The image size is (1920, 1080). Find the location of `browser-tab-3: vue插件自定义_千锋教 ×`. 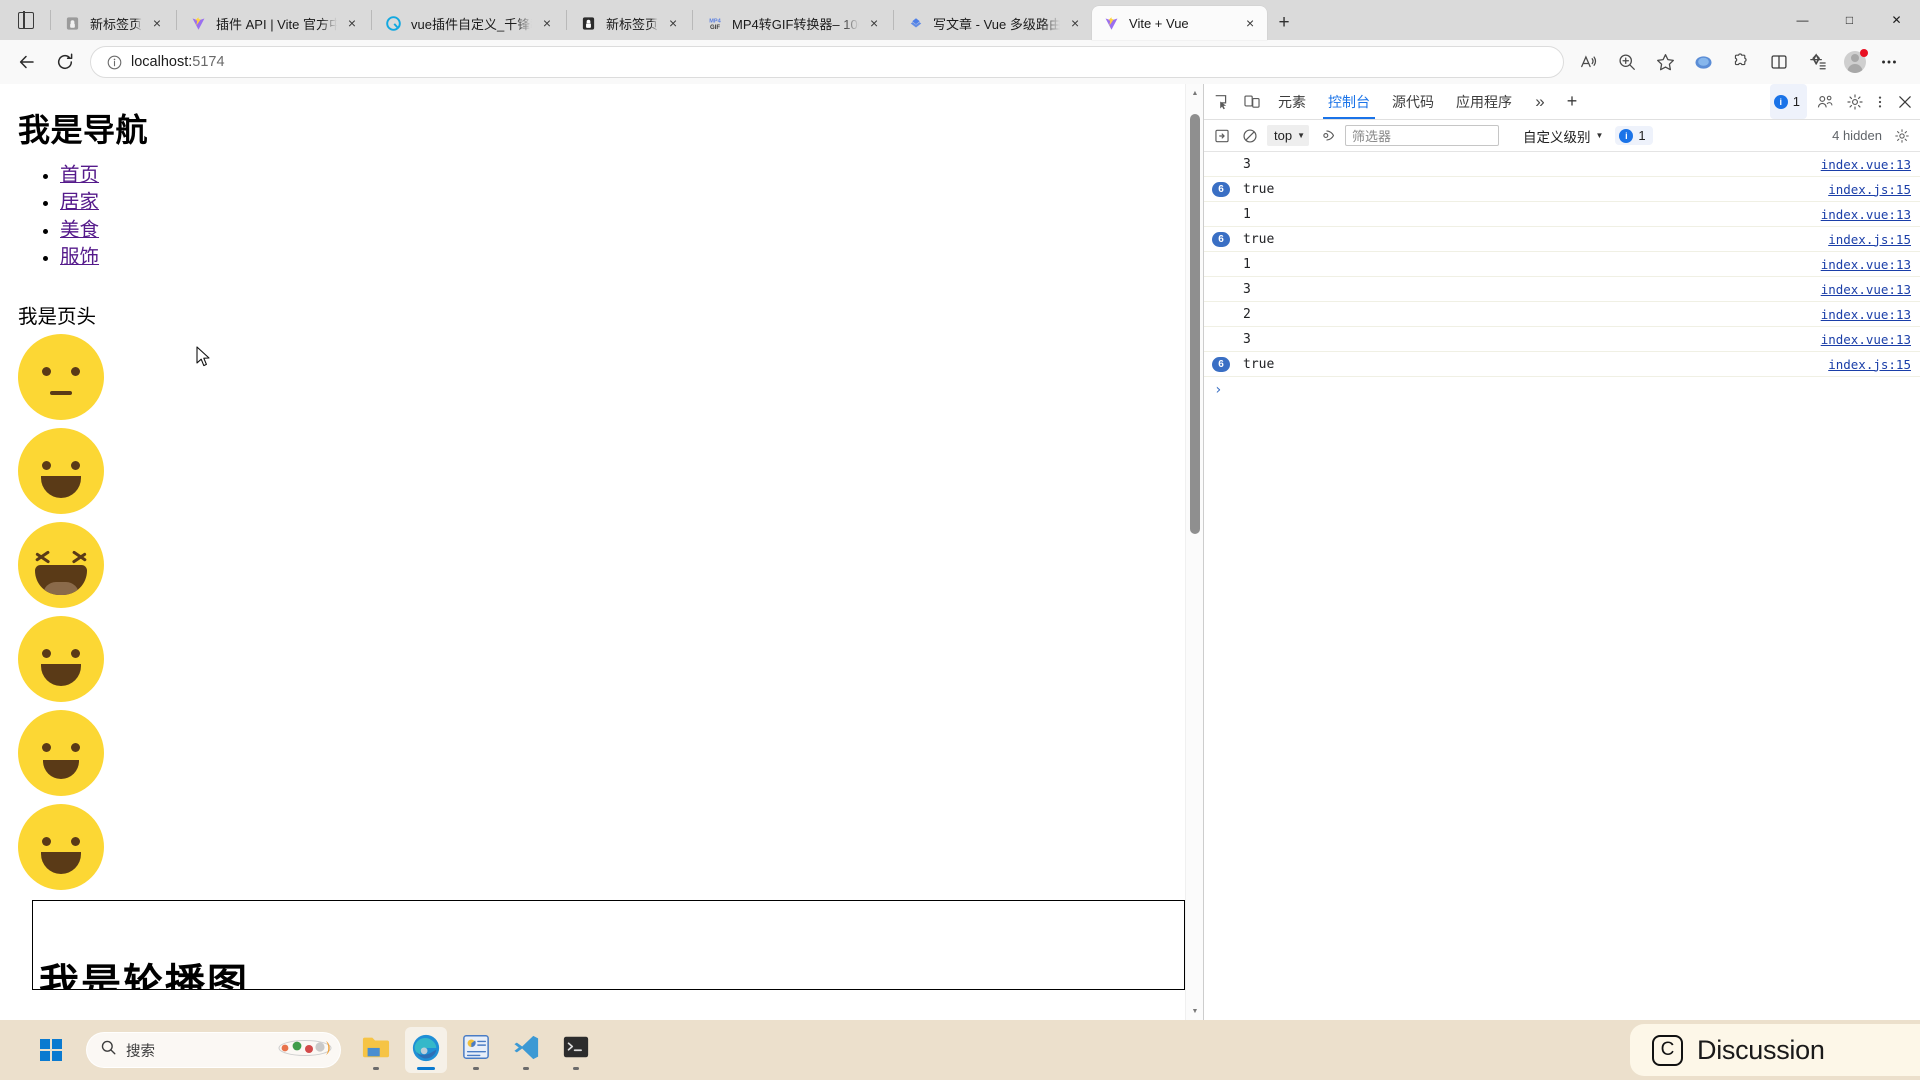

browser-tab-3: vue插件自定义_千锋教 × is located at coordinates (469, 23).